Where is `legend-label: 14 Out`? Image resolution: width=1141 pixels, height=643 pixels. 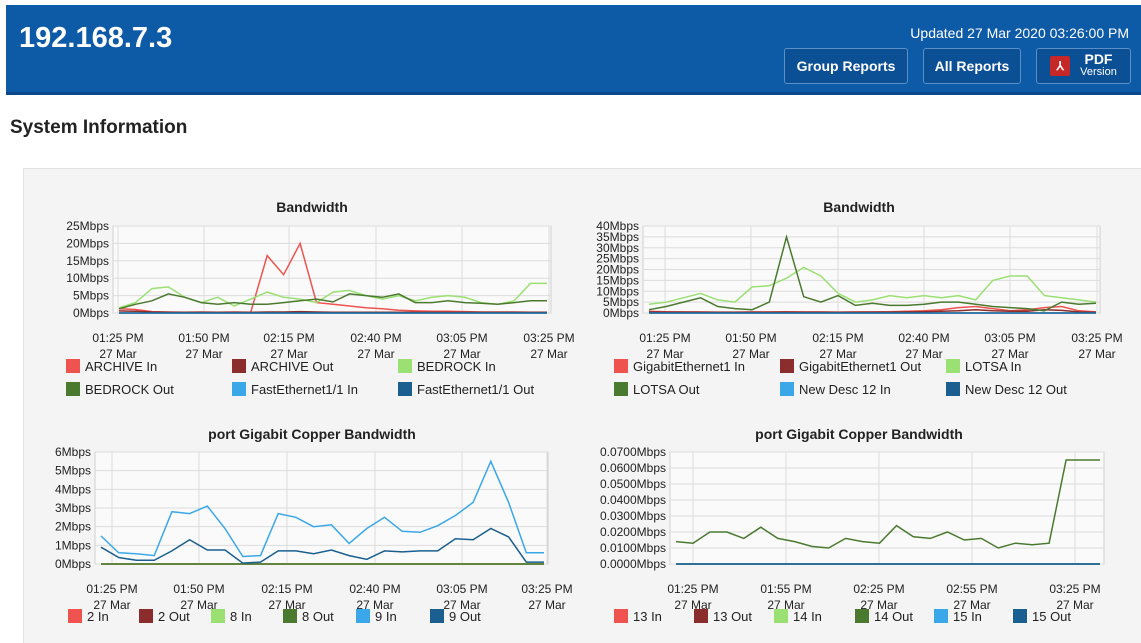
legend-label: 14 Out is located at coordinates (893, 616).